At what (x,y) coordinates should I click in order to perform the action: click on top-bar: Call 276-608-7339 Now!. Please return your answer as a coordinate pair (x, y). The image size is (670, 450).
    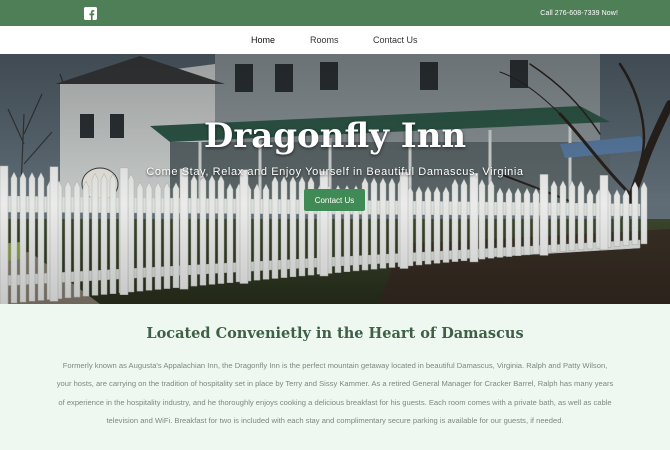
    Looking at the image, I should click on (335, 13).